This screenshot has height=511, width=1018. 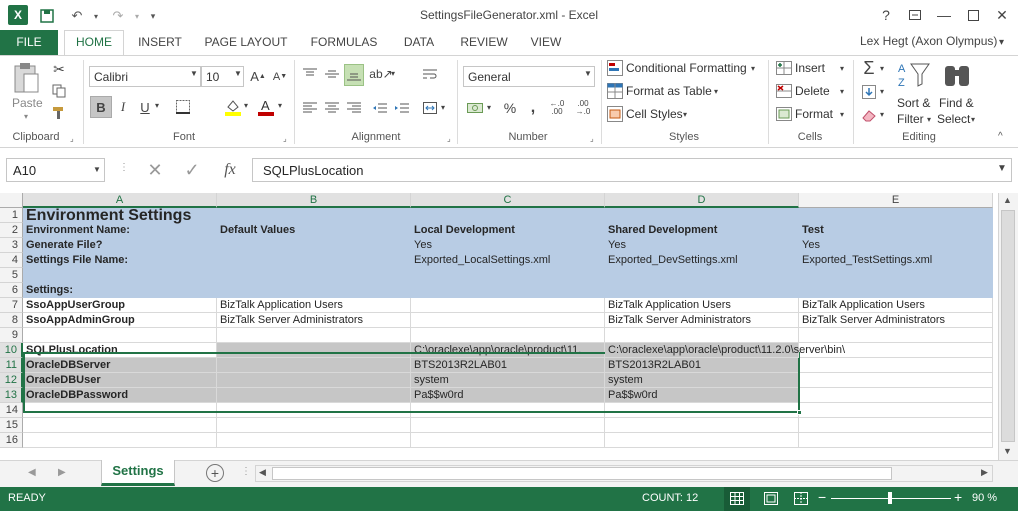 I want to click on cell-e4: Exported_TestSettings.xml, so click(x=896, y=260).